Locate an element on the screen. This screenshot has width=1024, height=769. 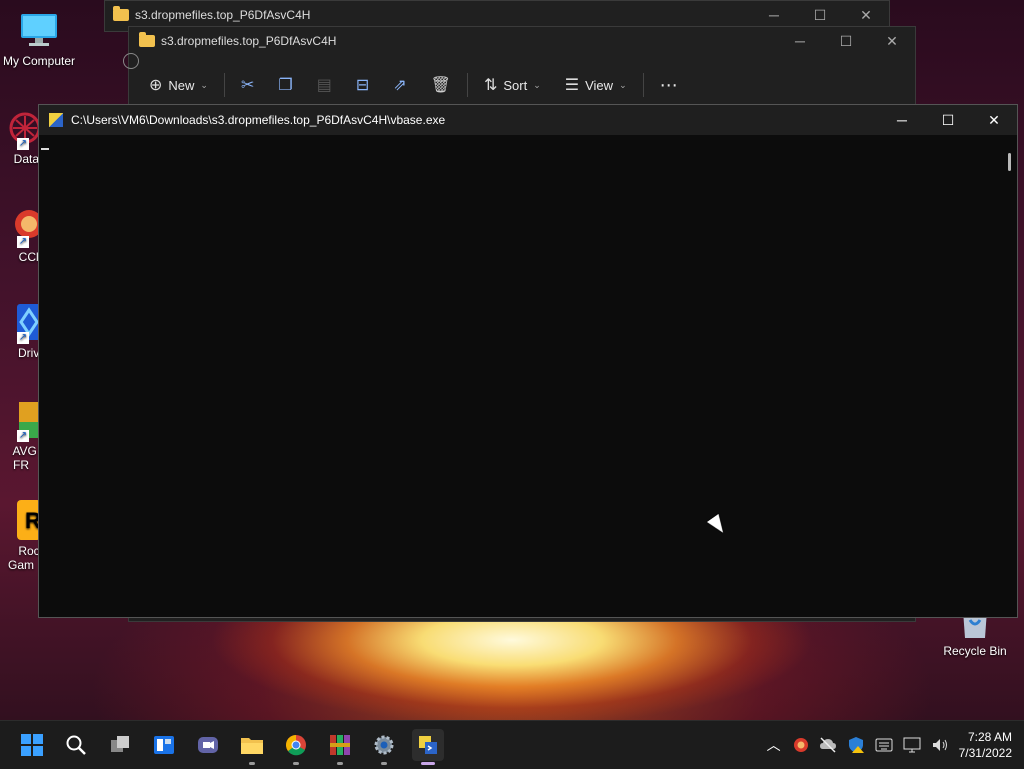
file-explorer-taskbar-button is located at coordinates (252, 747).